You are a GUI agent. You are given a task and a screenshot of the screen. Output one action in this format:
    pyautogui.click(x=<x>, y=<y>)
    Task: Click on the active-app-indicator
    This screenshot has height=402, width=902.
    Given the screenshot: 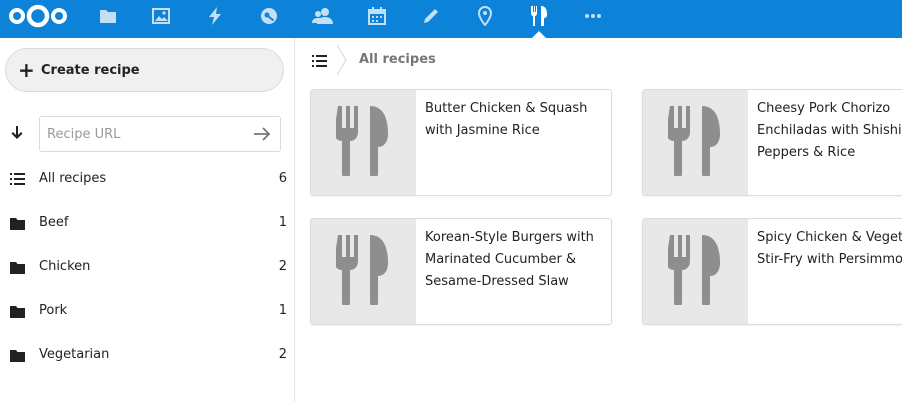 What is the action you would take?
    pyautogui.click(x=539, y=34)
    